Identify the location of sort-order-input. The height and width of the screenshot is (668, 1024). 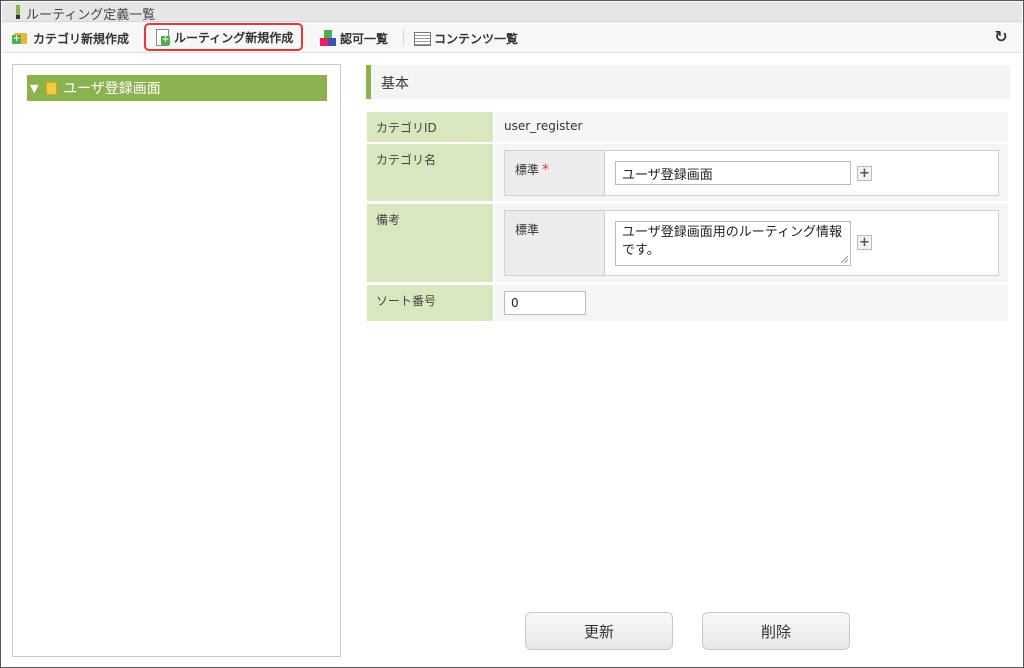
(545, 303).